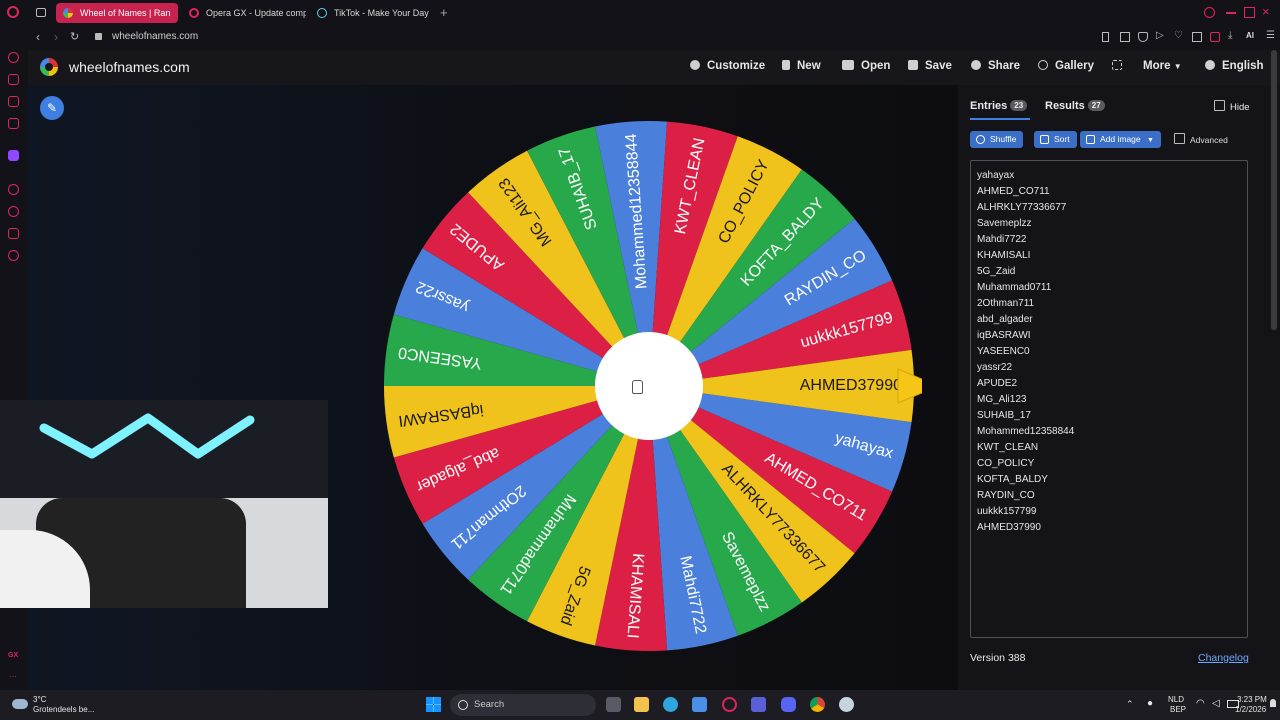  What do you see at coordinates (670, 704) in the screenshot?
I see `edge-icon` at bounding box center [670, 704].